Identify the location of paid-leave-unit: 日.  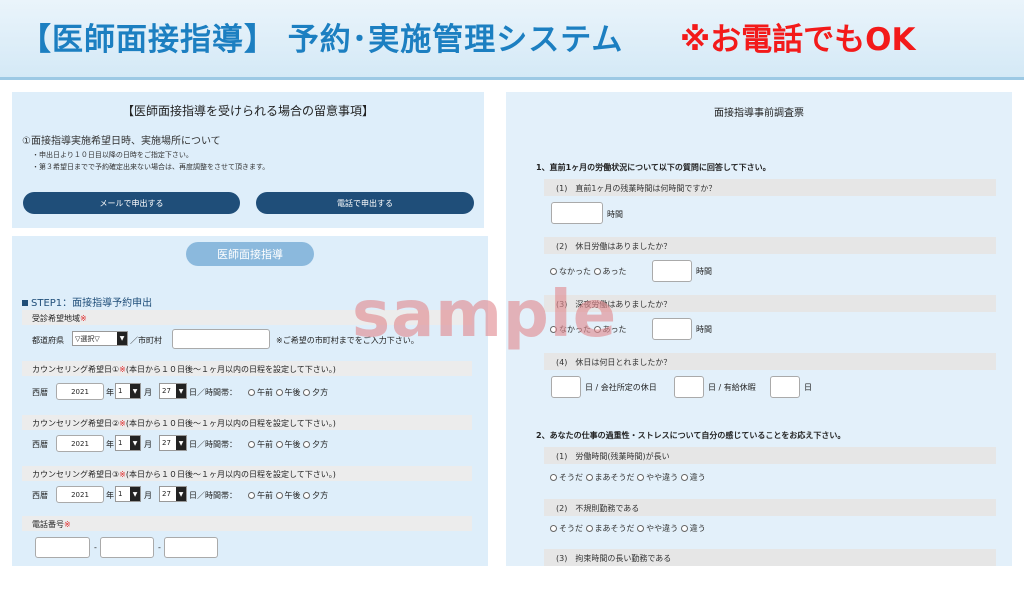
(808, 387).